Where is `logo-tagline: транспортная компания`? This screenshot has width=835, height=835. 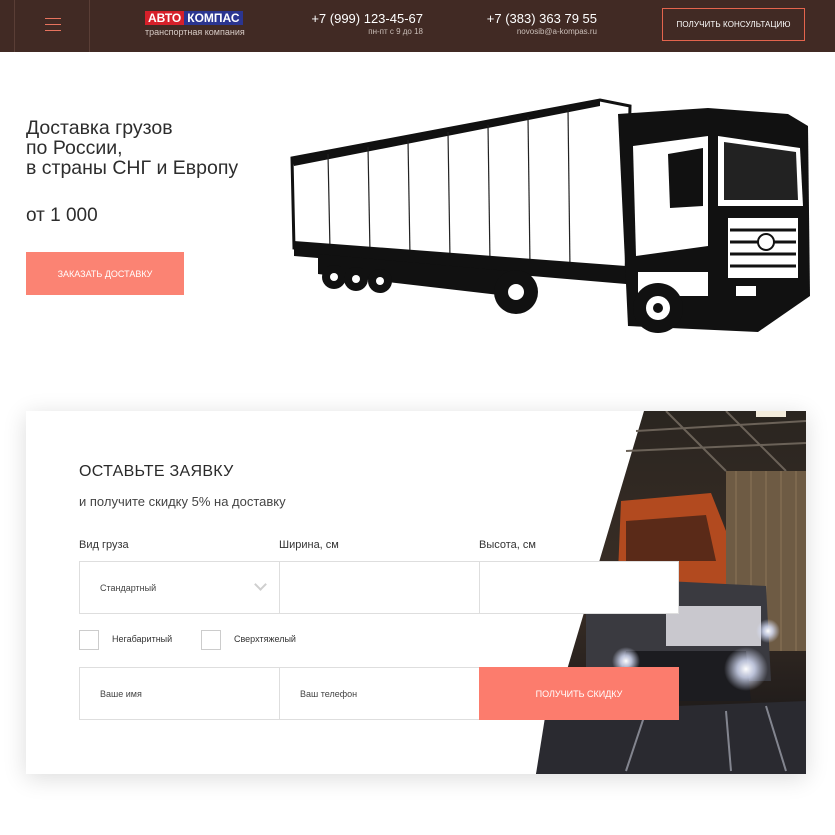
logo-tagline: транспортная компания is located at coordinates (195, 32).